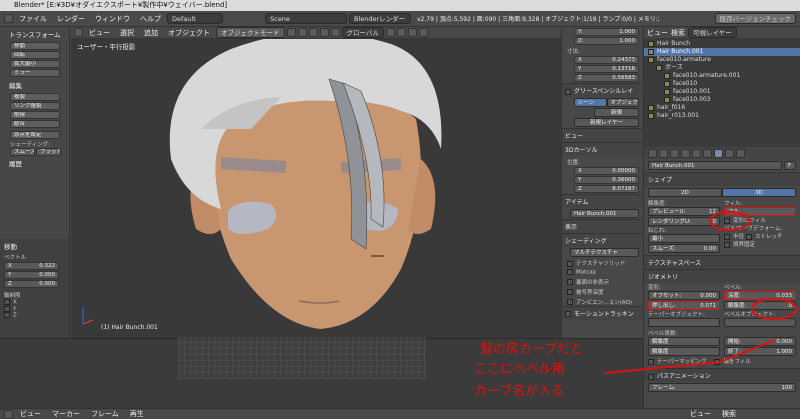 This screenshot has width=800, height=419. I want to click on translate-button: 移動, so click(35, 46).